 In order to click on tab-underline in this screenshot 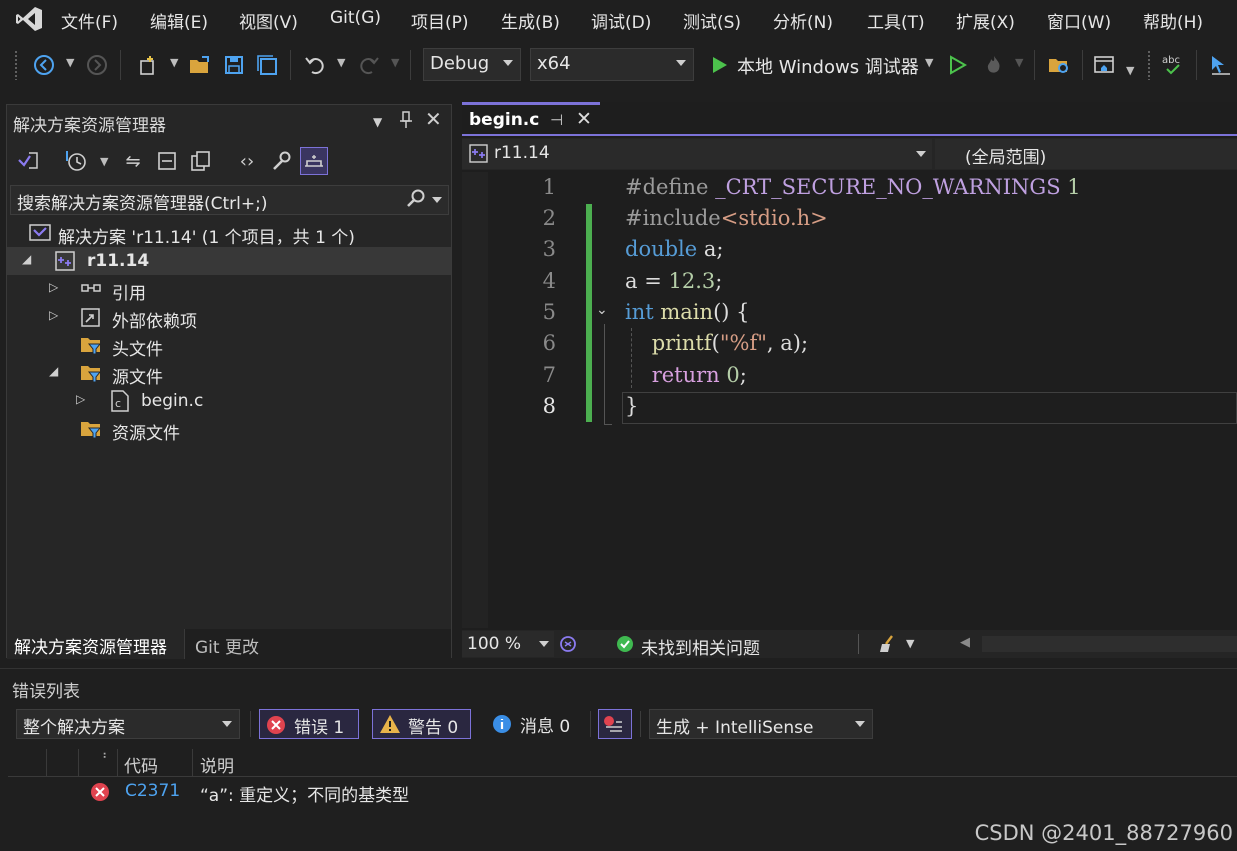, I will do `click(849, 135)`.